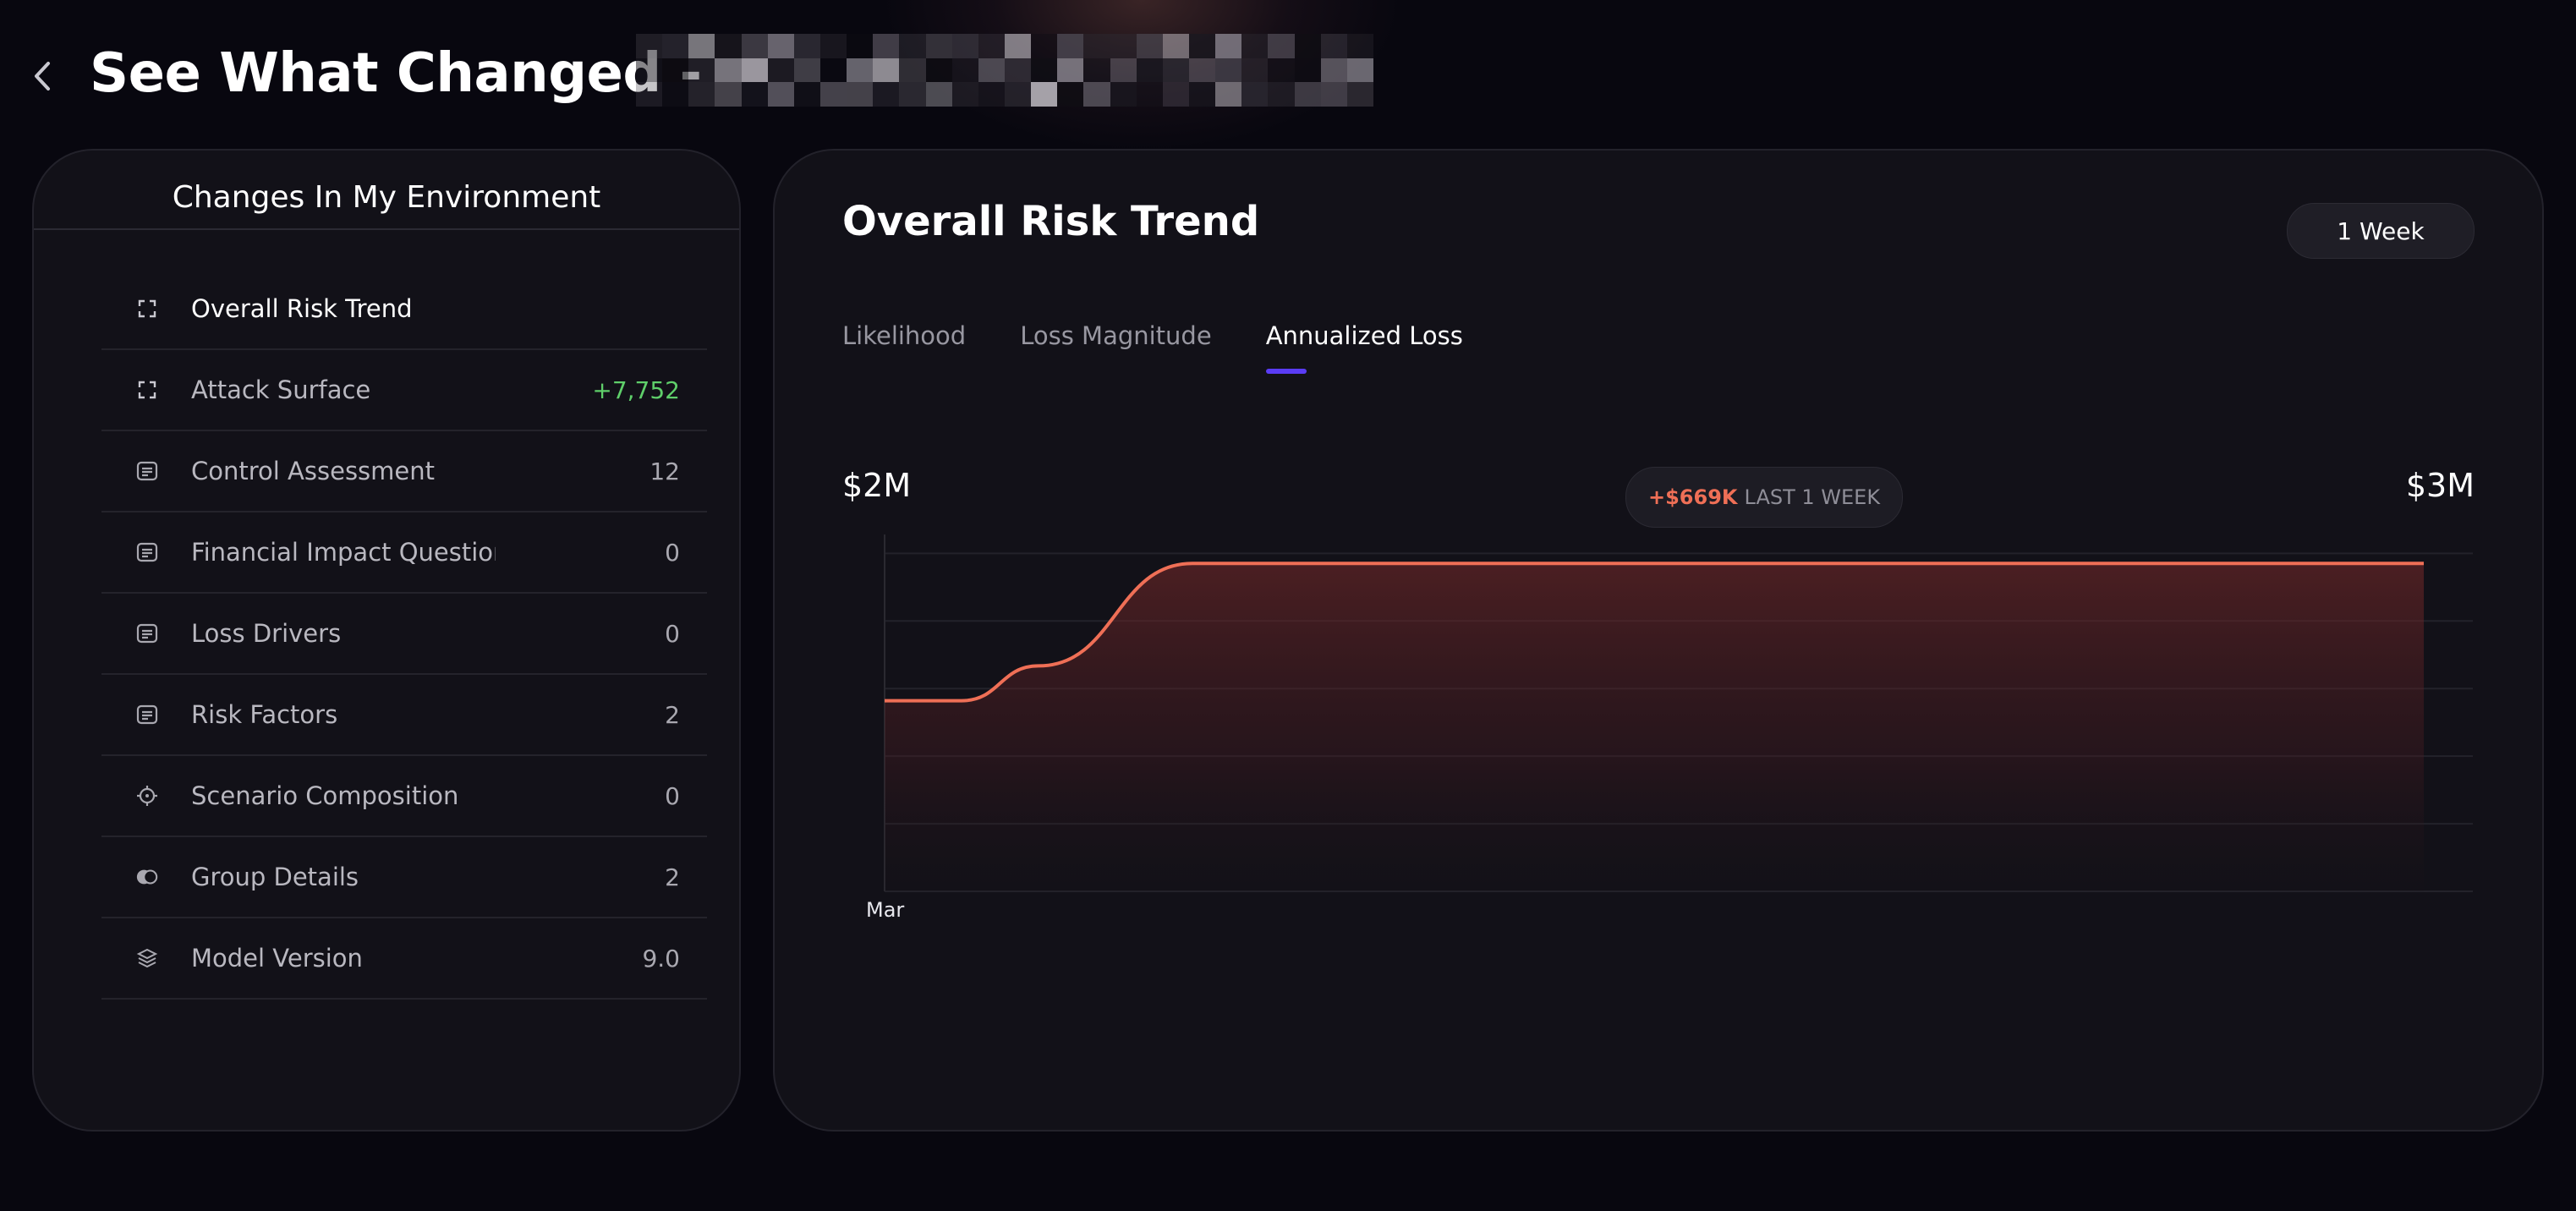 This screenshot has height=1211, width=2576. Describe the element at coordinates (386, 229) in the screenshot. I see `divider` at that location.